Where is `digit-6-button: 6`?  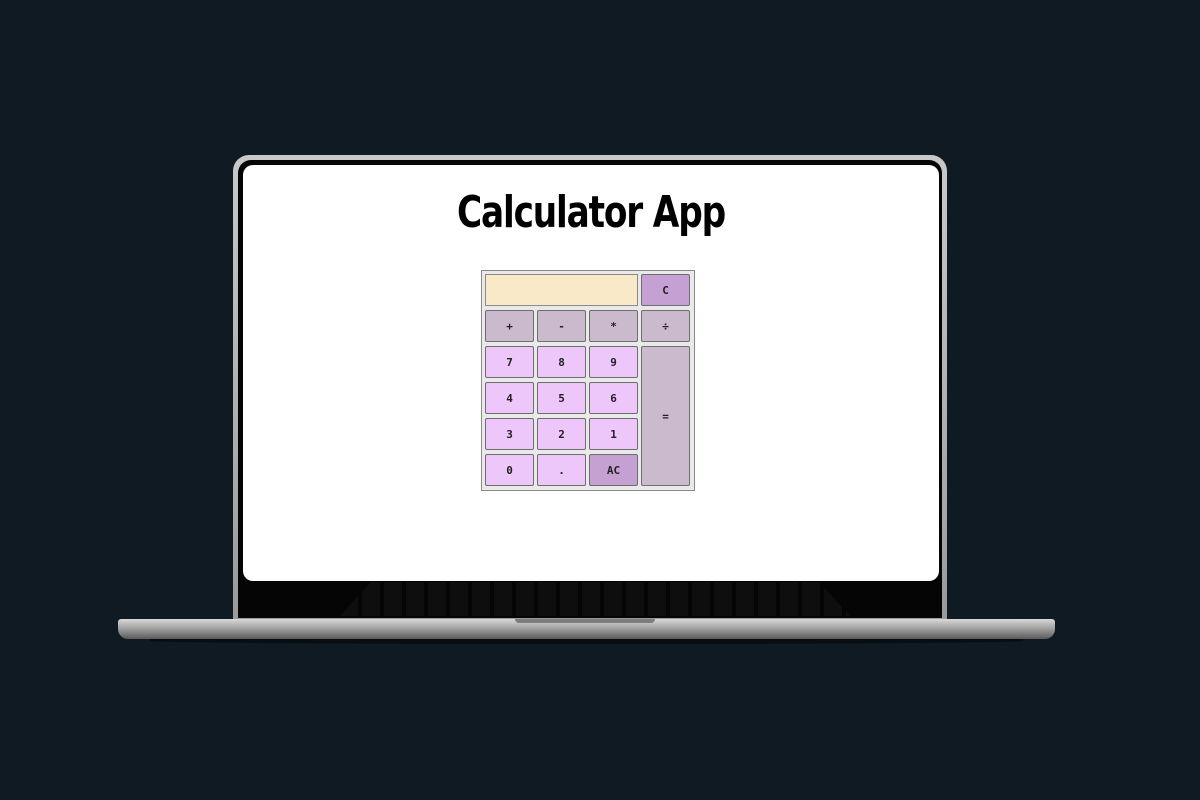
digit-6-button: 6 is located at coordinates (613, 398).